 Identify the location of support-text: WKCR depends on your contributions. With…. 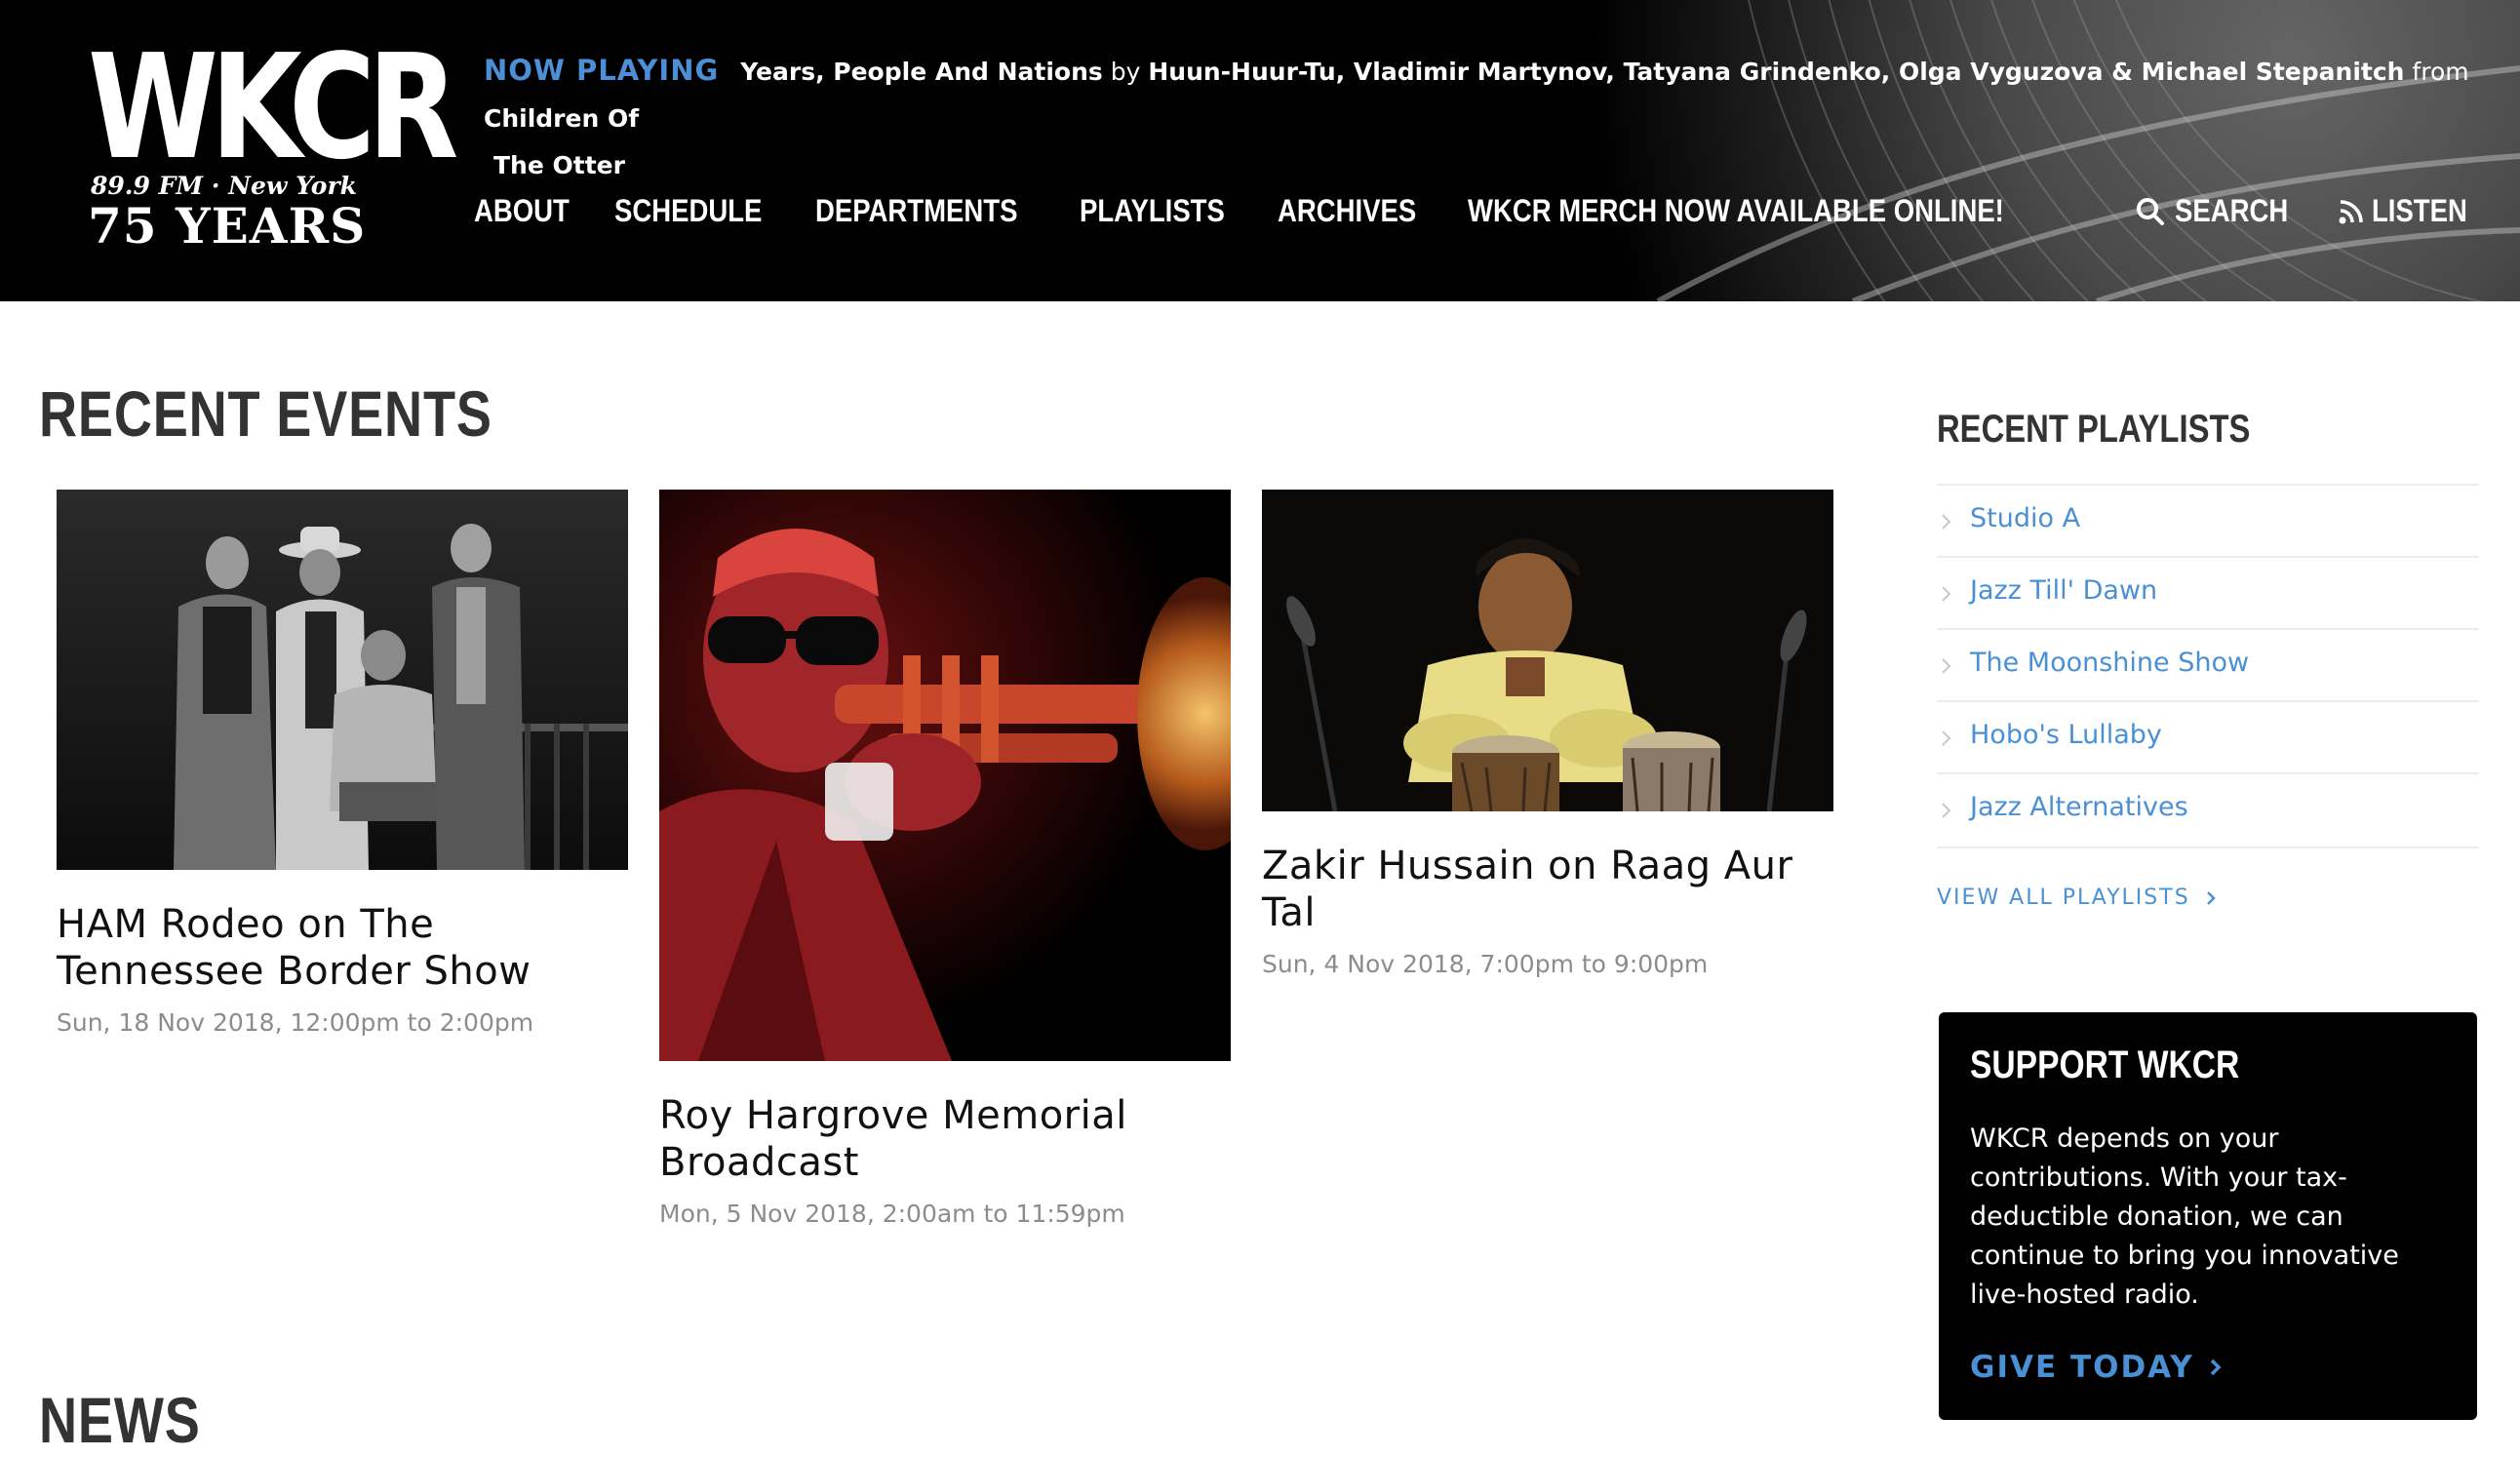
(2184, 1216).